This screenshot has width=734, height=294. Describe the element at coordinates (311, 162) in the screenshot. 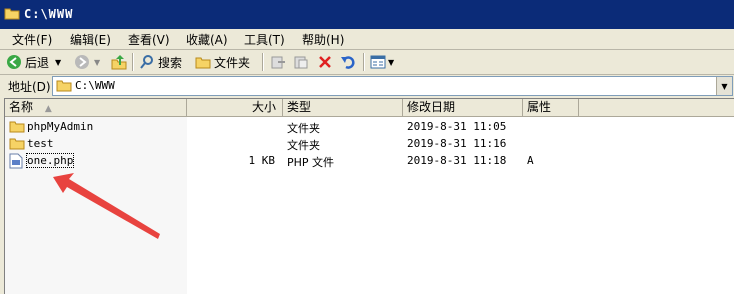

I see `file-type: PHP 文件` at that location.